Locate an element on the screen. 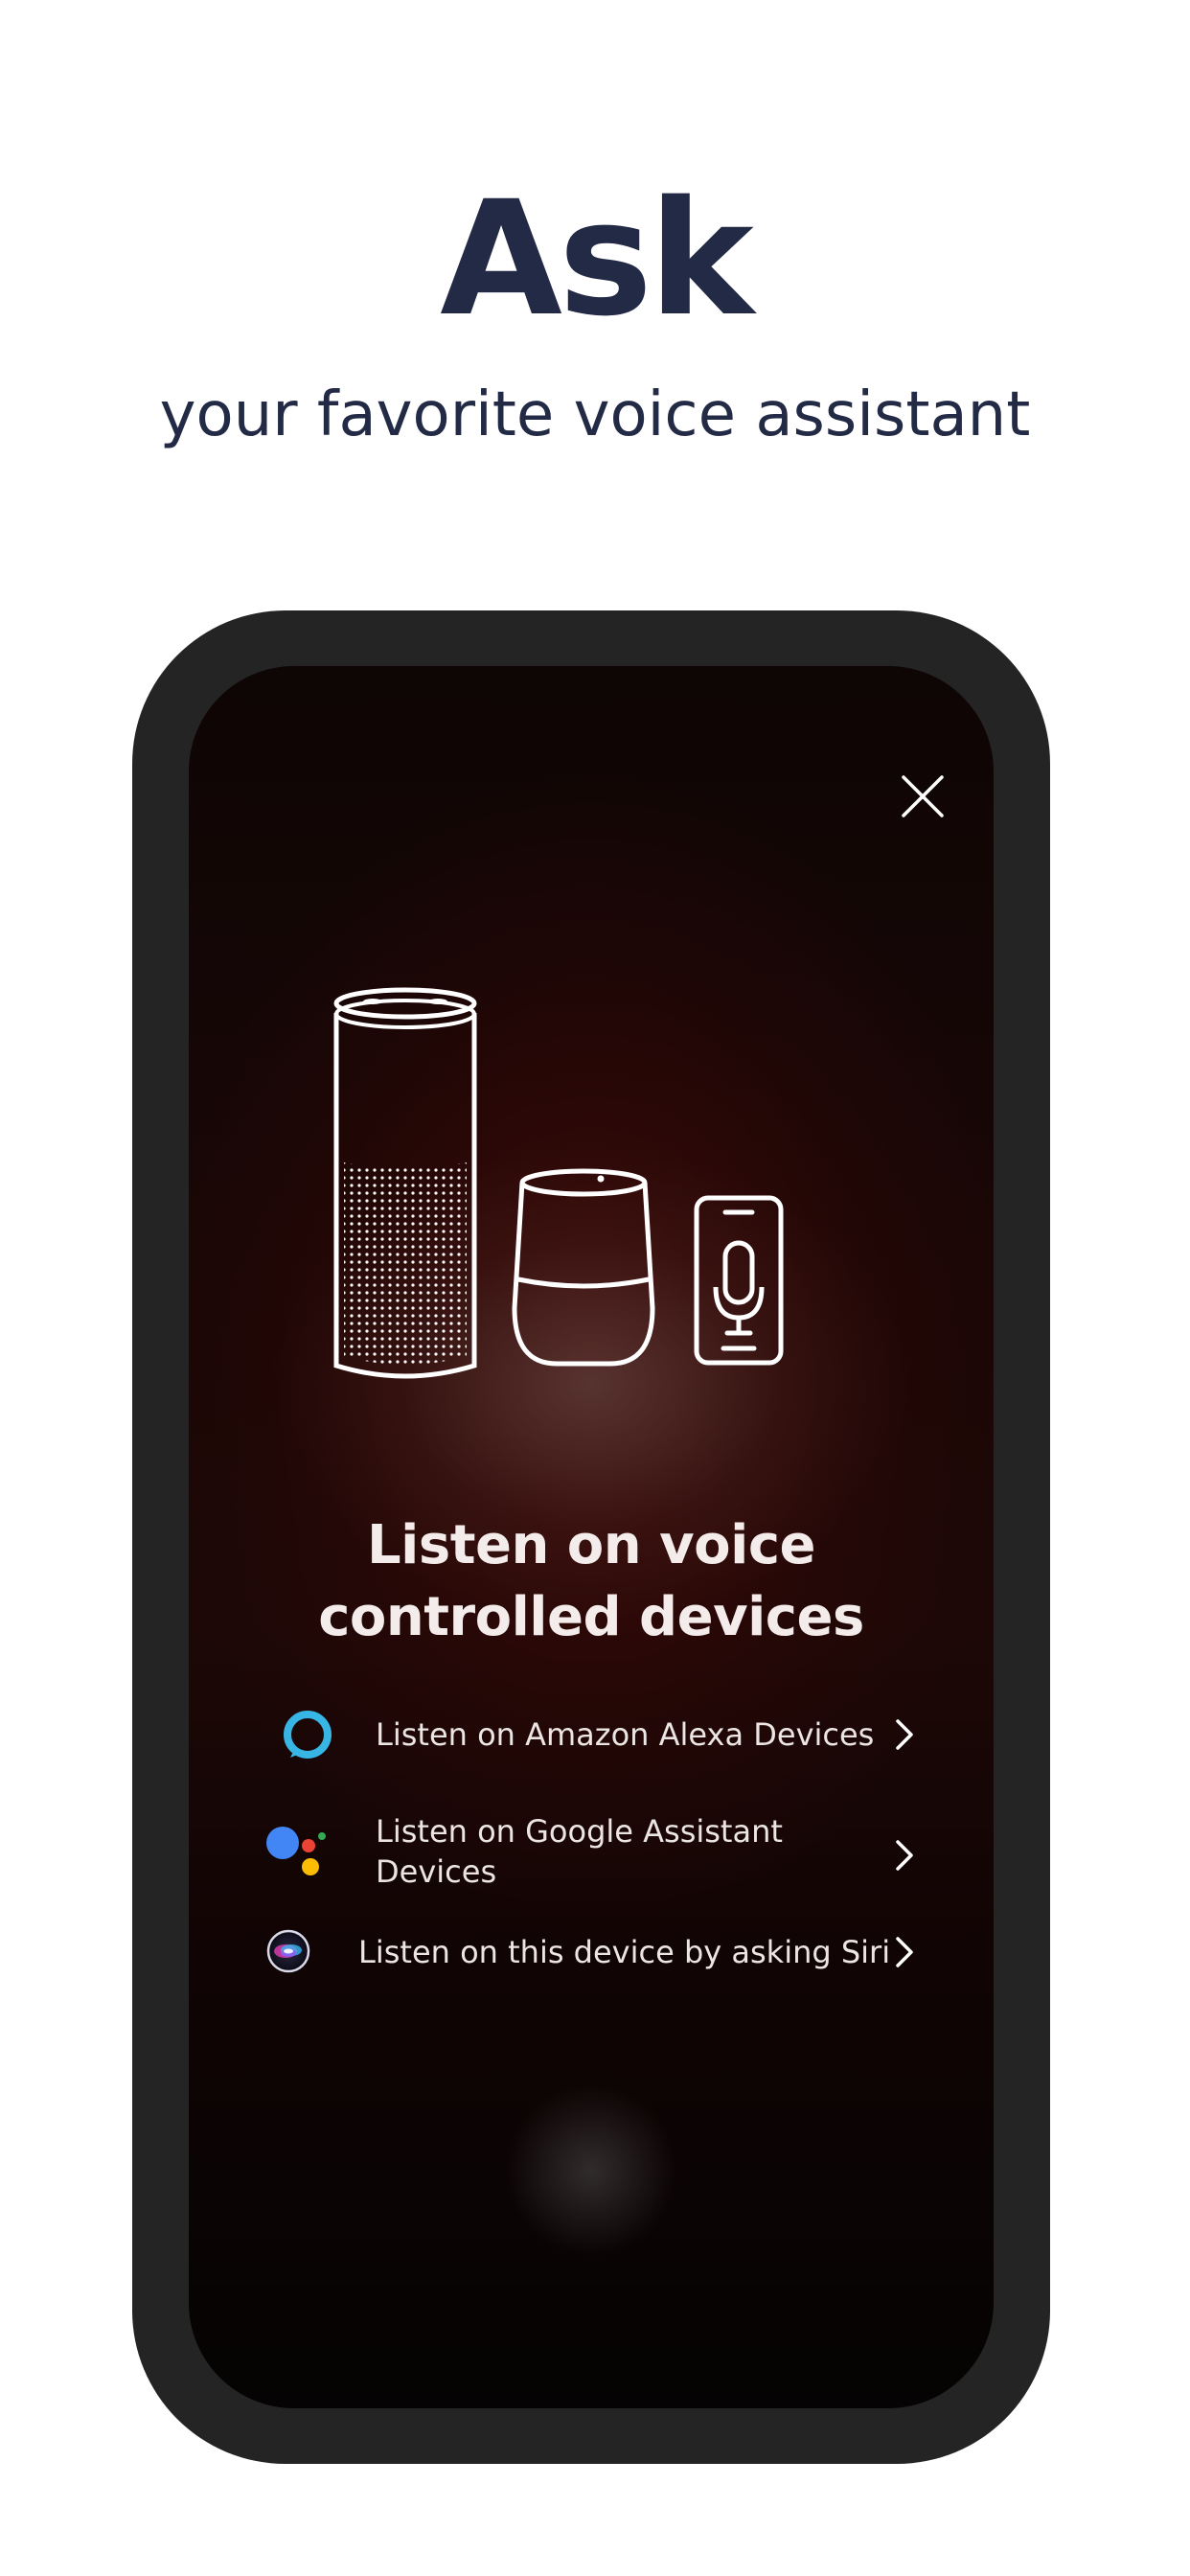  option-google-label-line2: Devices is located at coordinates (437, 1871).